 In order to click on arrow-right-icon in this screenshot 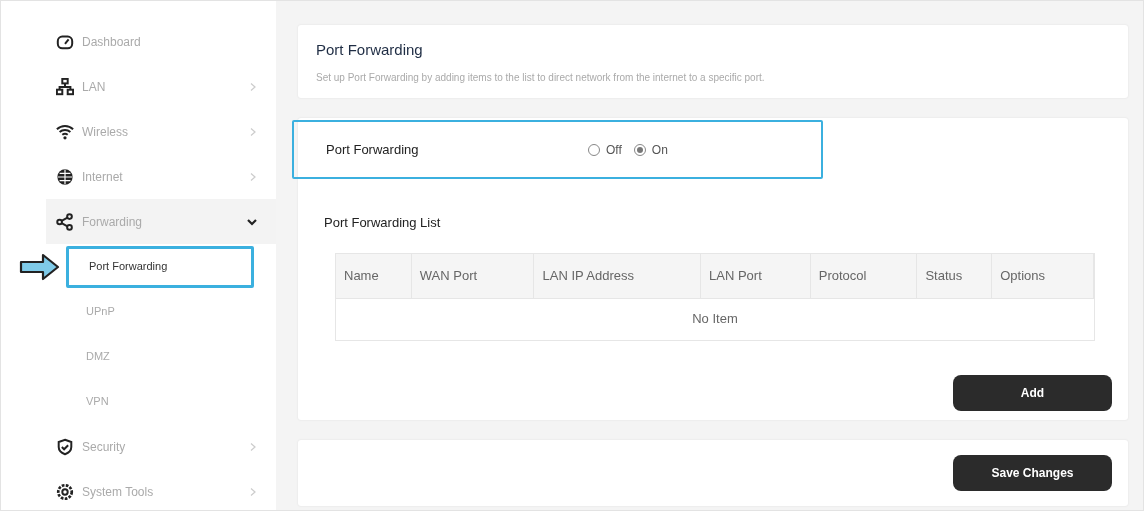, I will do `click(40, 267)`.